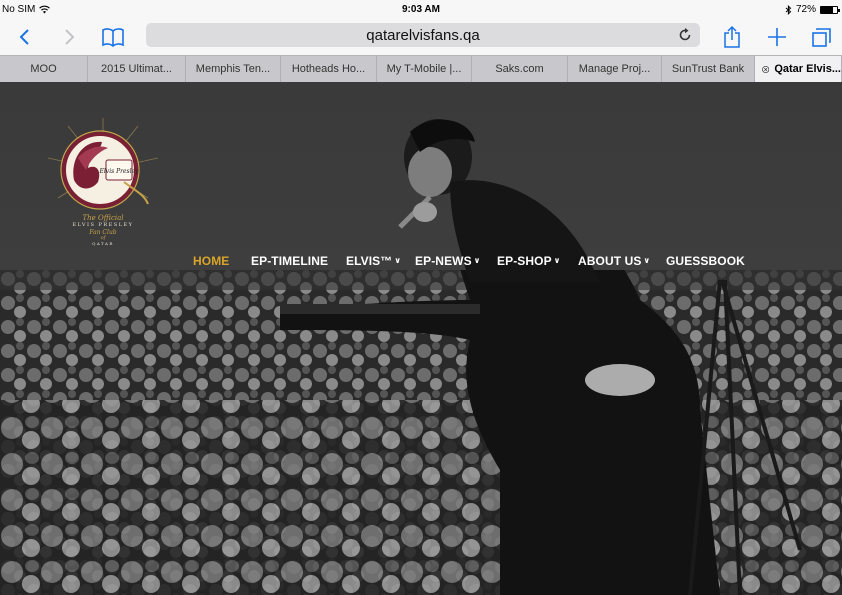 The height and width of the screenshot is (595, 842). What do you see at coordinates (103, 218) in the screenshot?
I see `logo-line-official: The Official` at bounding box center [103, 218].